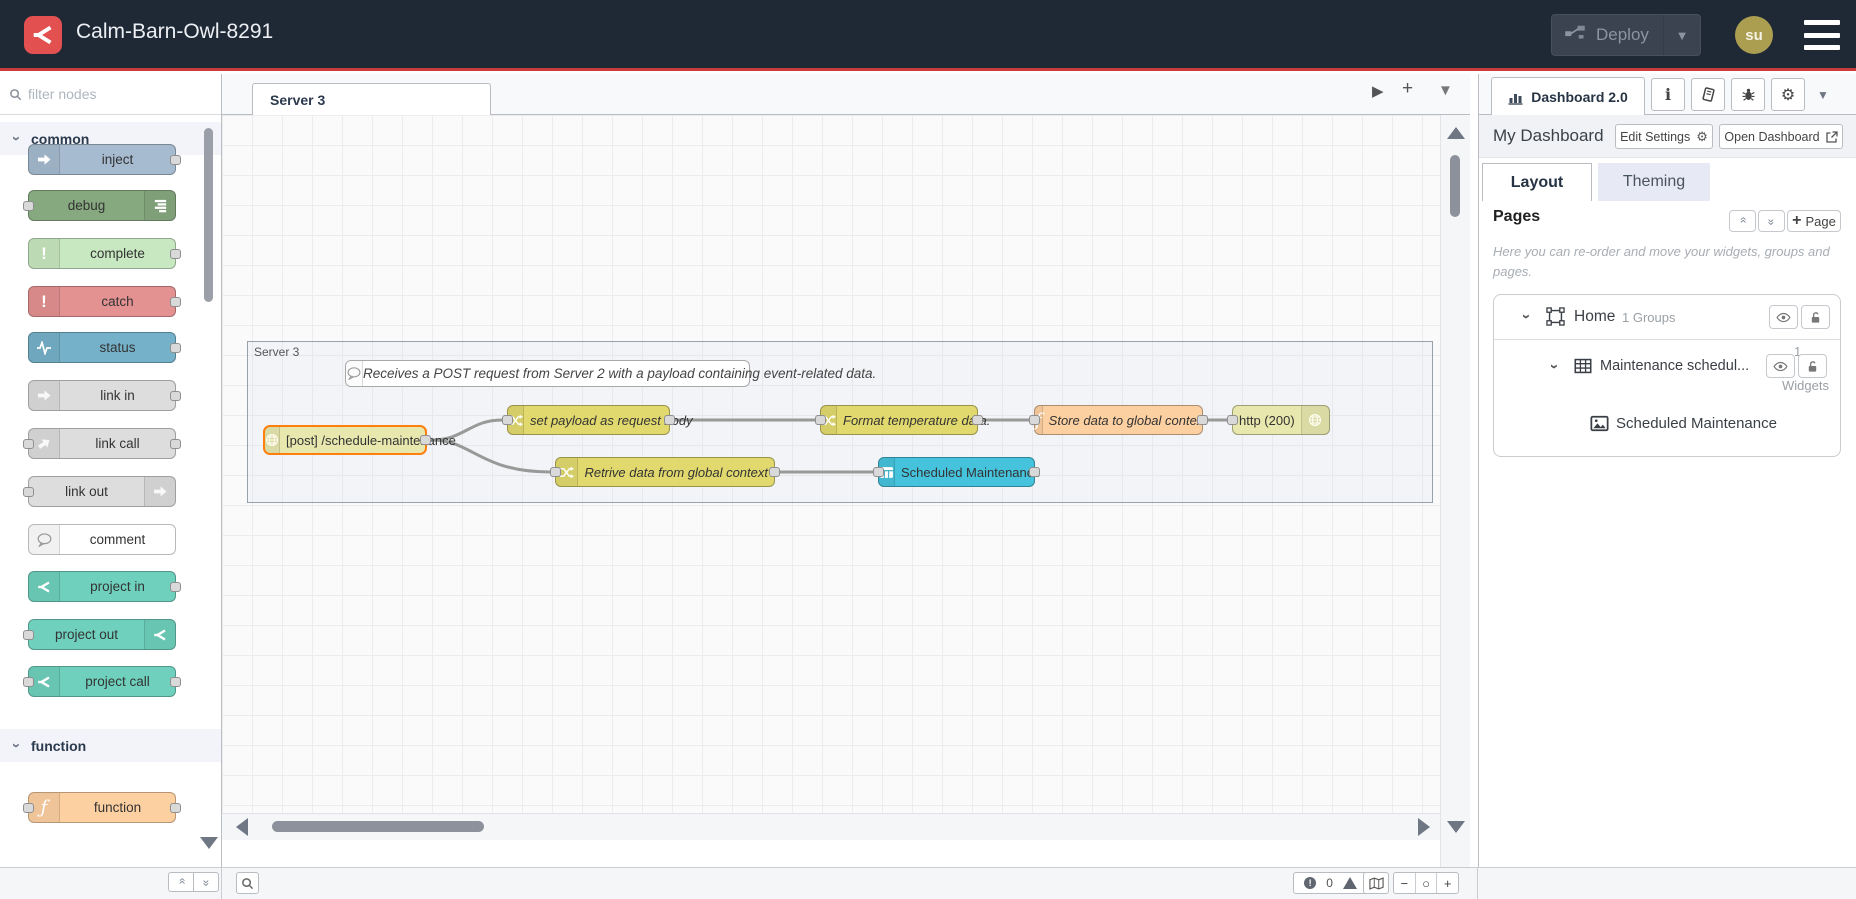 The image size is (1856, 899). What do you see at coordinates (209, 843) in the screenshot?
I see `palette-scroll-down-arrow` at bounding box center [209, 843].